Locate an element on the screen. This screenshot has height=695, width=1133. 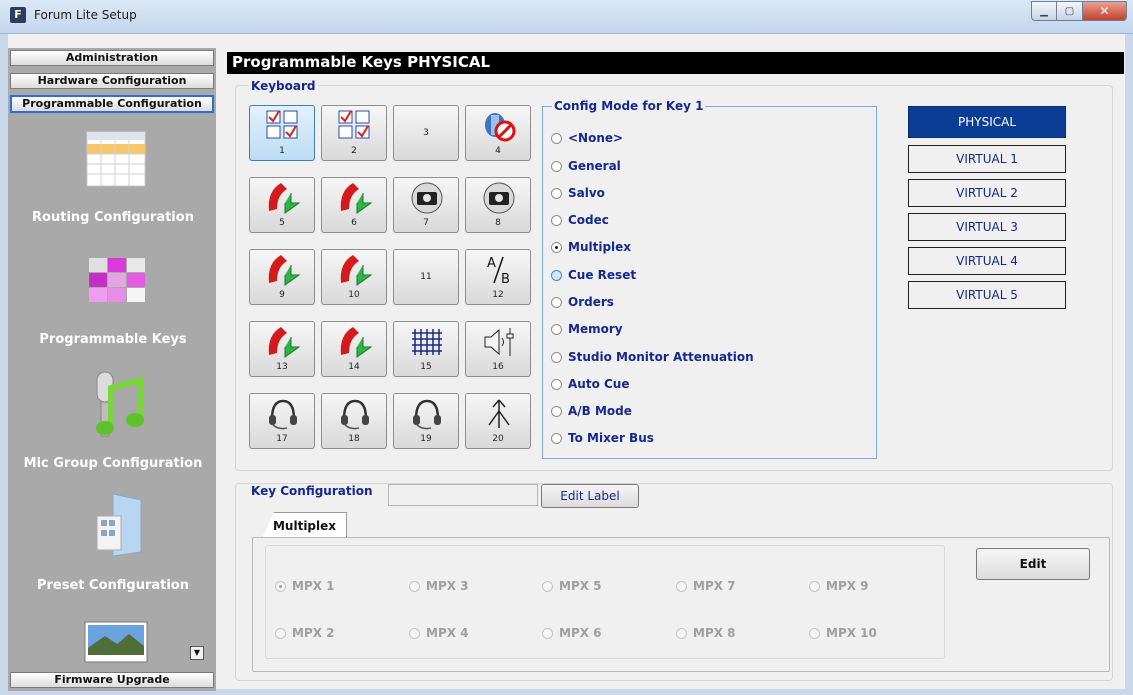
key-15: 15 is located at coordinates (426, 349).